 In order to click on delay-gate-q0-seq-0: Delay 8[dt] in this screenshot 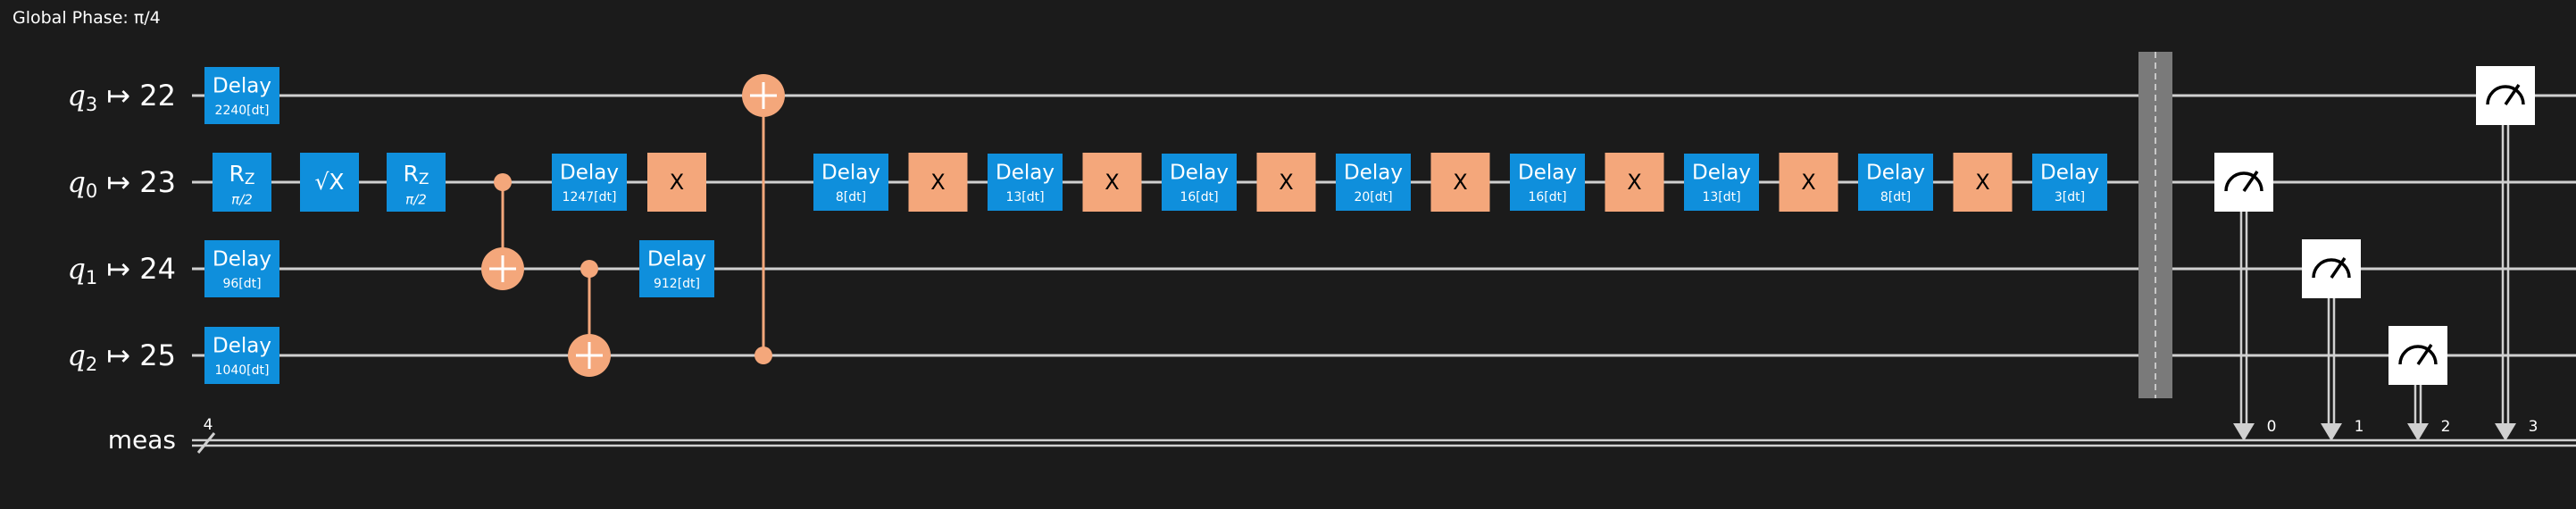, I will do `click(850, 183)`.